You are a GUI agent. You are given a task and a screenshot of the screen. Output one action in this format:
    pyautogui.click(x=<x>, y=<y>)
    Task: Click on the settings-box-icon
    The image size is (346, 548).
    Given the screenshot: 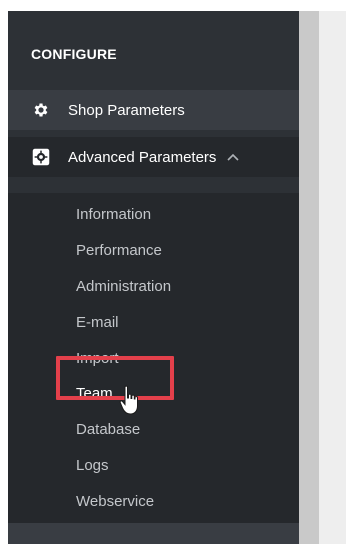 What is the action you would take?
    pyautogui.click(x=41, y=157)
    